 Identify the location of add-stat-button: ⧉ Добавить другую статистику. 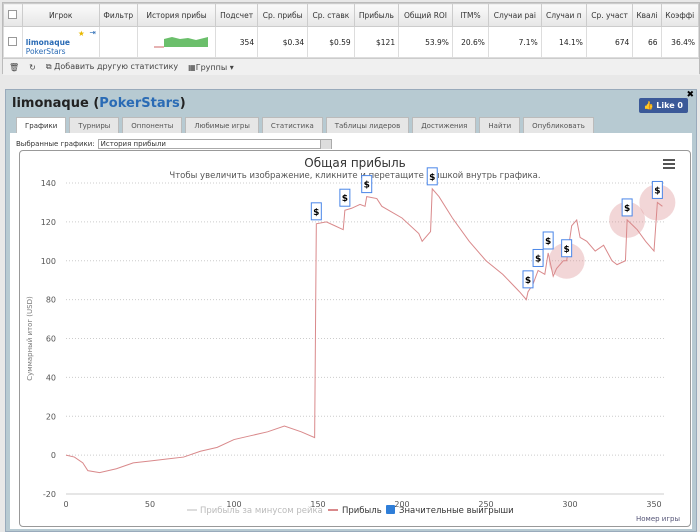
(112, 67).